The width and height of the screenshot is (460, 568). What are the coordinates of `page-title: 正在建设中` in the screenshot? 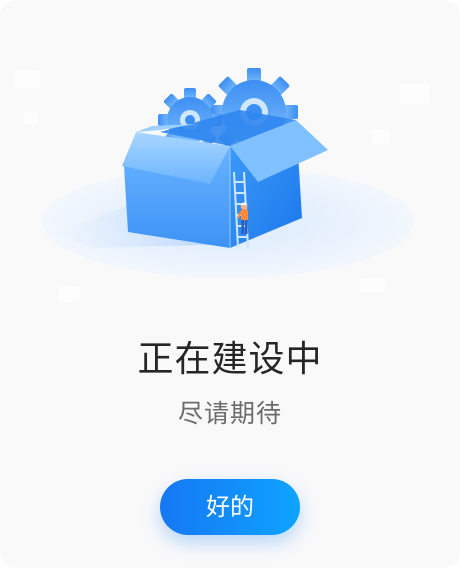 It's located at (230, 359).